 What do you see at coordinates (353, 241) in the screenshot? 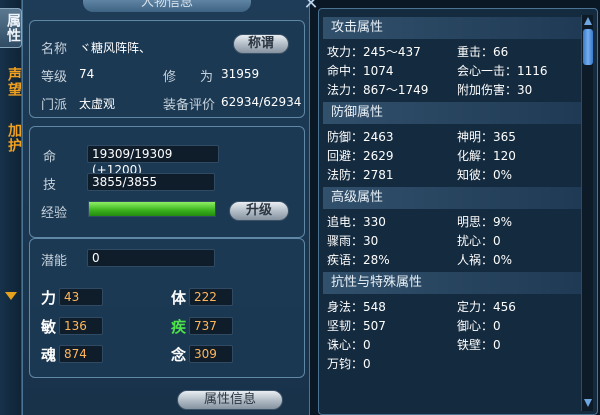
I see `attr-value: 骤雨：30` at bounding box center [353, 241].